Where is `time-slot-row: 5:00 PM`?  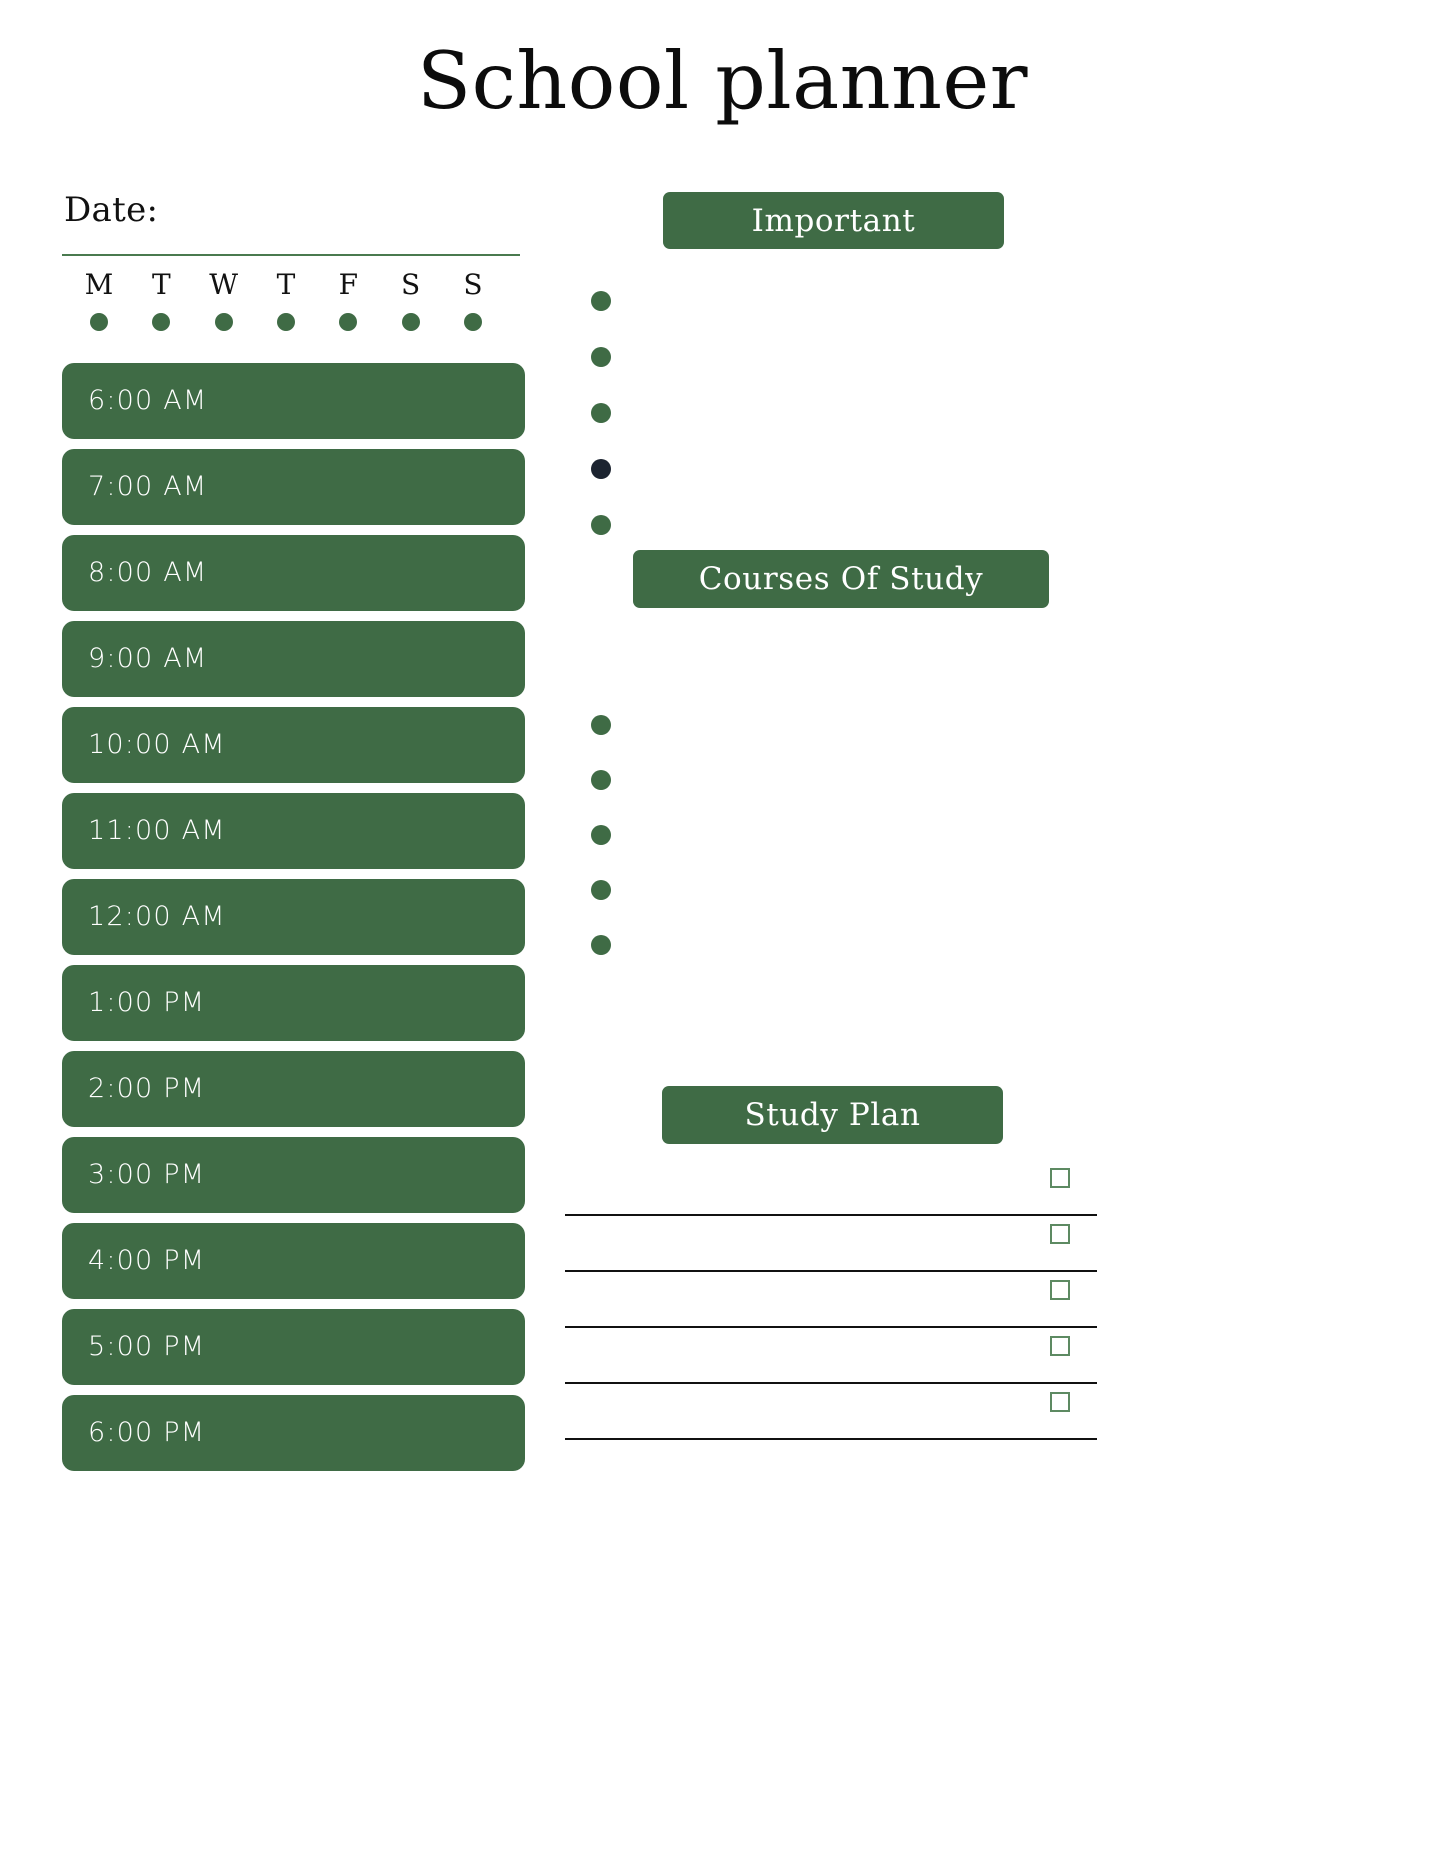 time-slot-row: 5:00 PM is located at coordinates (293, 1346).